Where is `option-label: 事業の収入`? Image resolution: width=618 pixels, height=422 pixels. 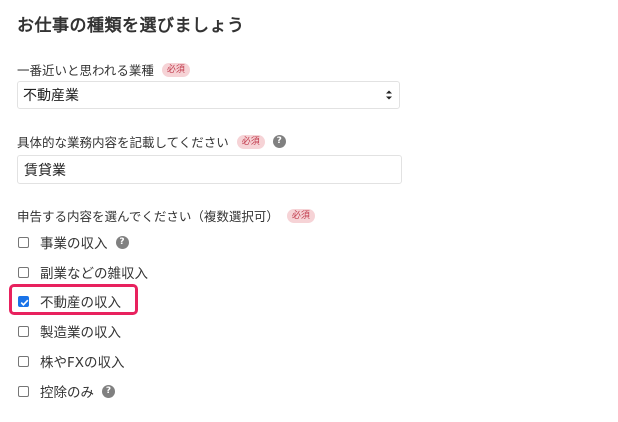
option-label: 事業の収入 is located at coordinates (74, 244).